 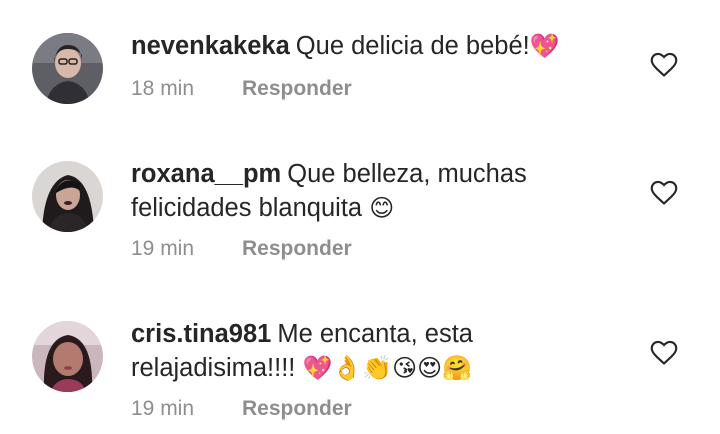 I want to click on comment-username: nevenkakeka, so click(x=210, y=46).